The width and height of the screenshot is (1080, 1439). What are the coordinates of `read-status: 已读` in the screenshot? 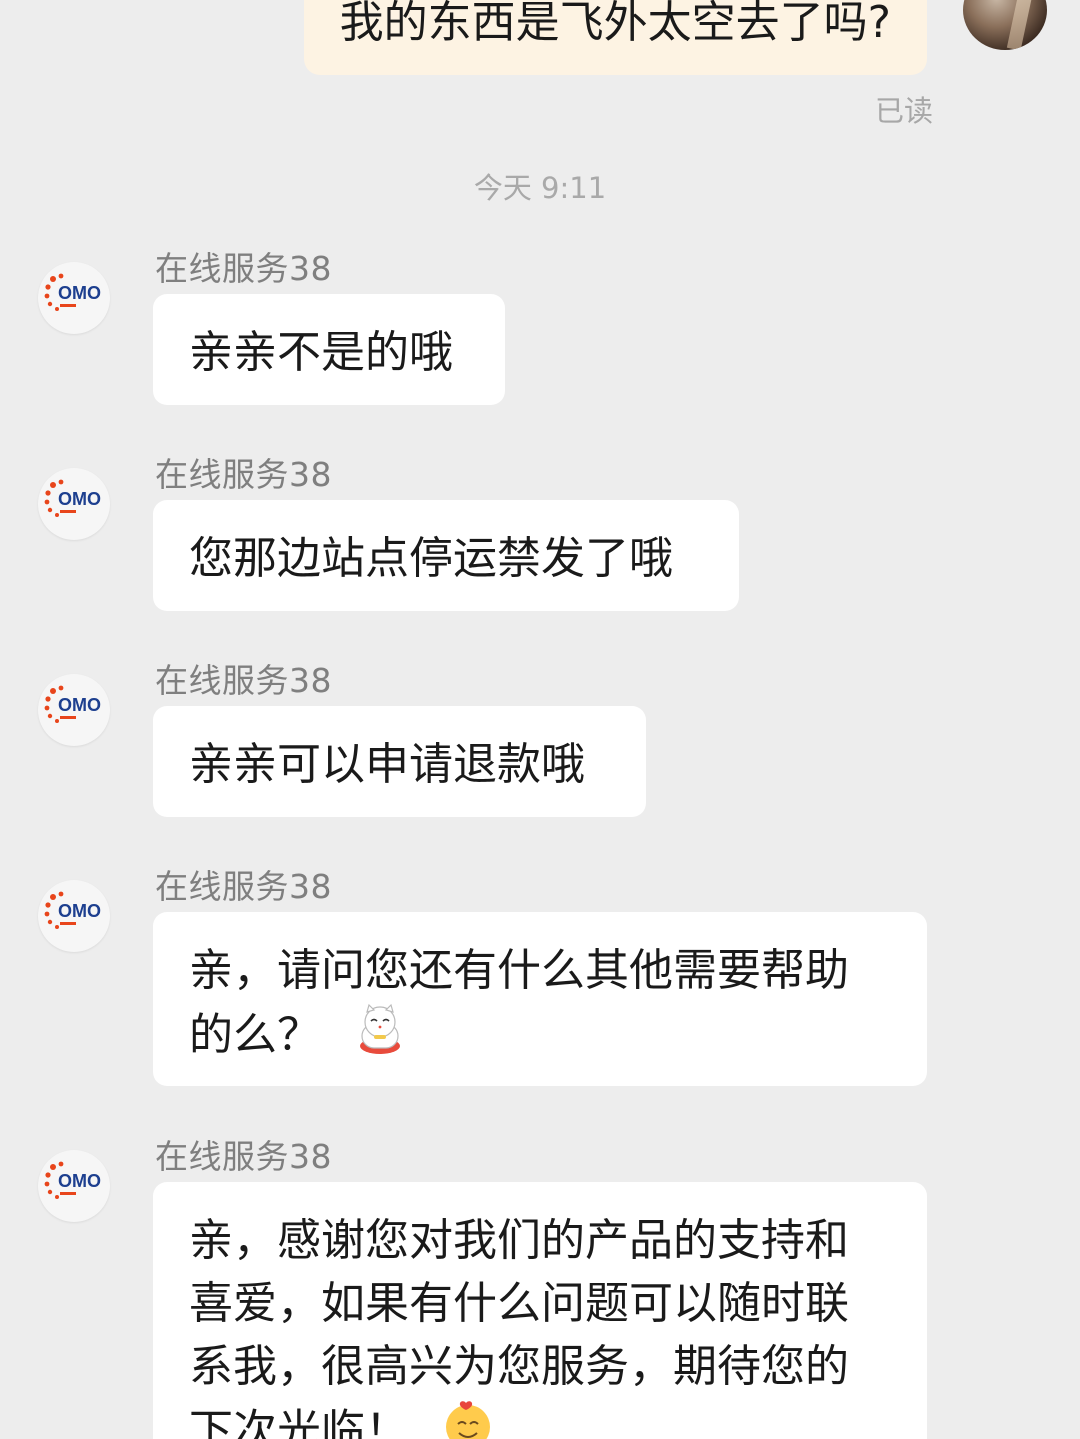 It's located at (903, 111).